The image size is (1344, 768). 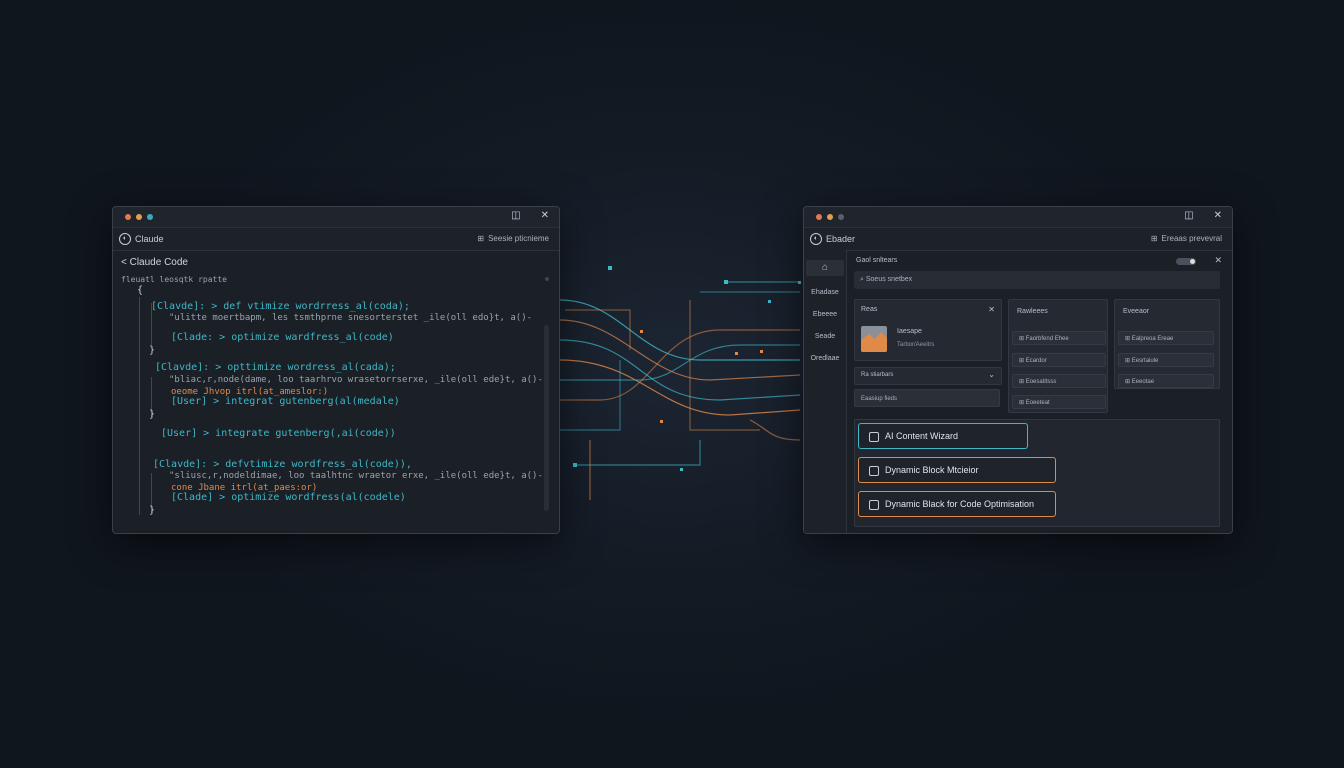 I want to click on block-item: ⊞ Eeeotae, so click(x=1166, y=381).